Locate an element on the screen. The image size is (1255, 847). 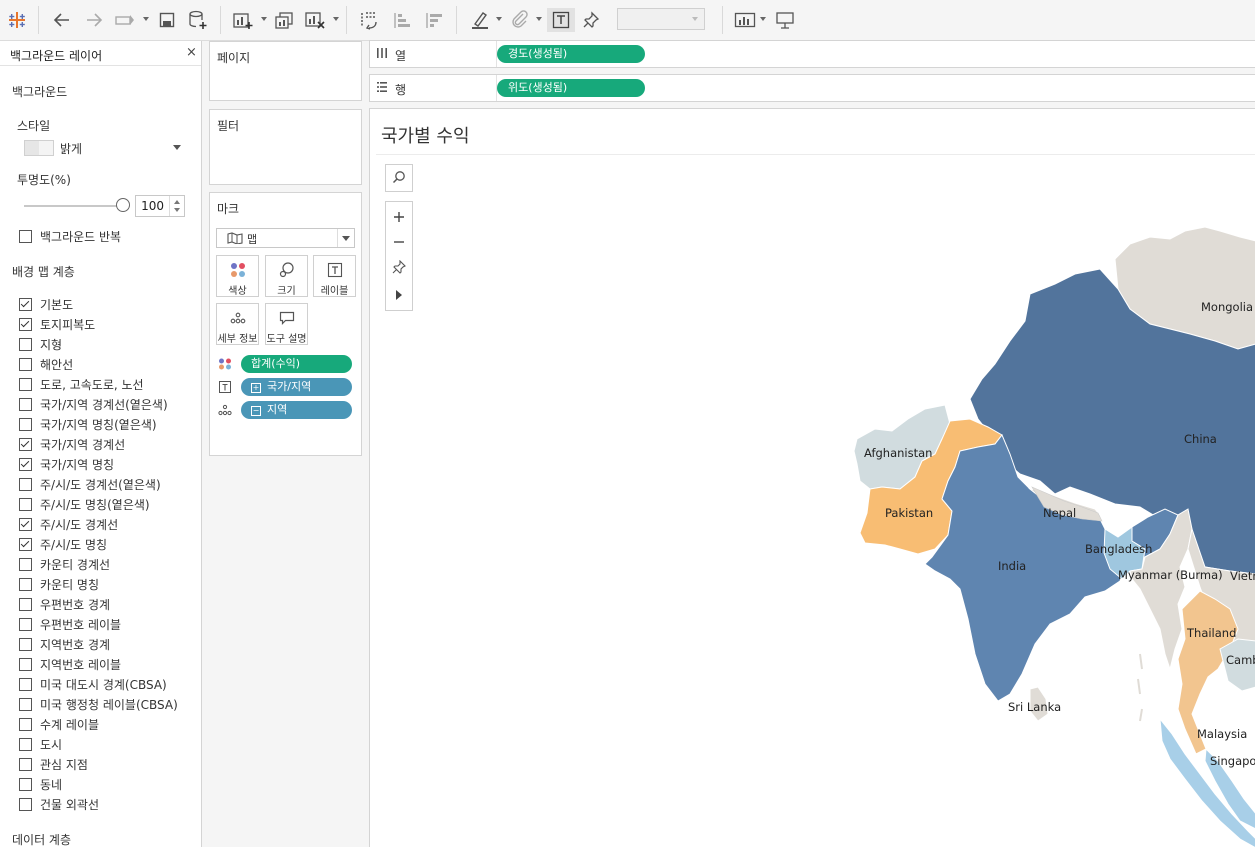
stepper-up-icon is located at coordinates (177, 202).